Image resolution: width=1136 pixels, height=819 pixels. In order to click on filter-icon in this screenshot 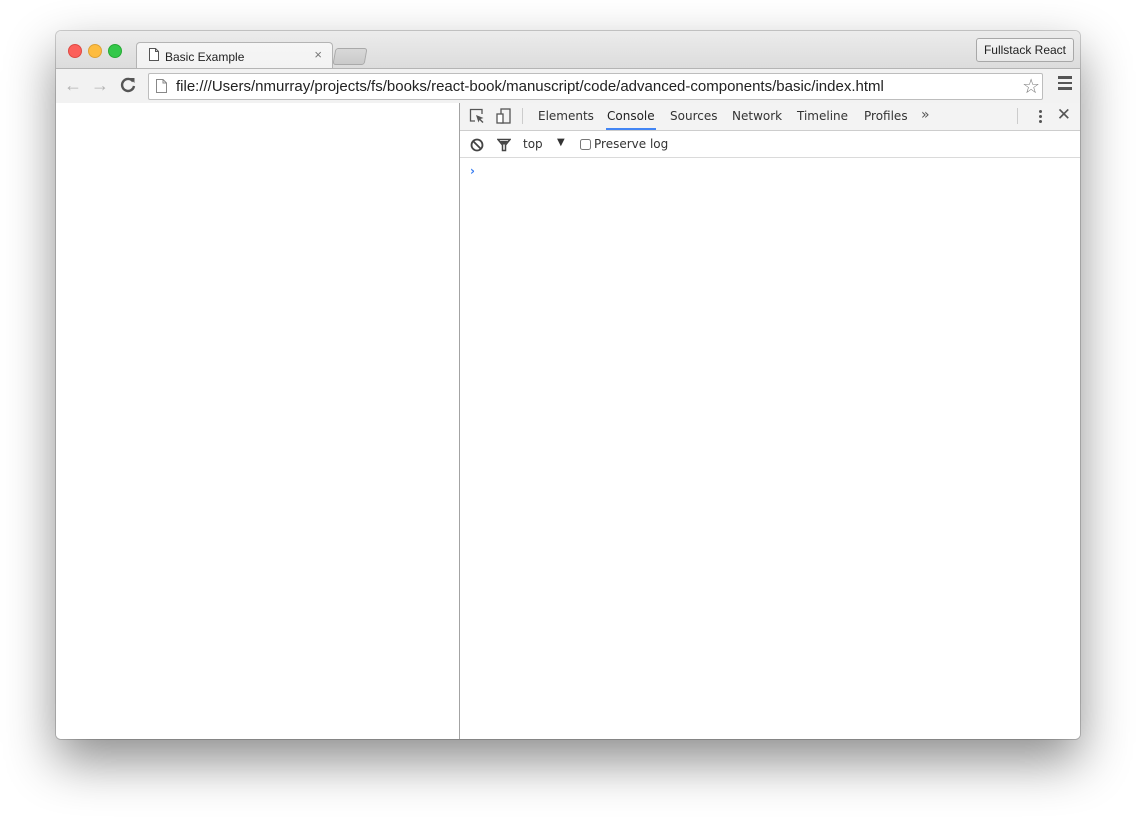, I will do `click(504, 146)`.